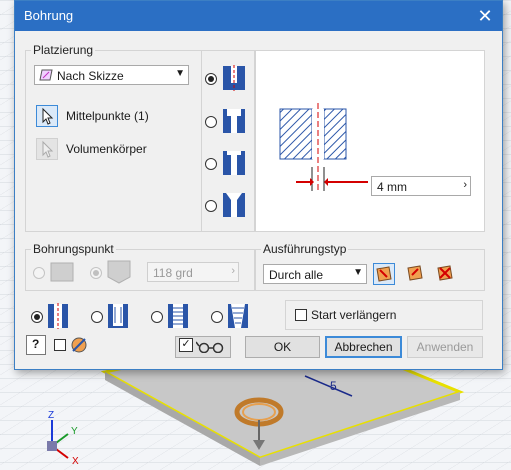 The height and width of the screenshot is (470, 511). What do you see at coordinates (74, 431) in the screenshot?
I see `axis-y-label: Y` at bounding box center [74, 431].